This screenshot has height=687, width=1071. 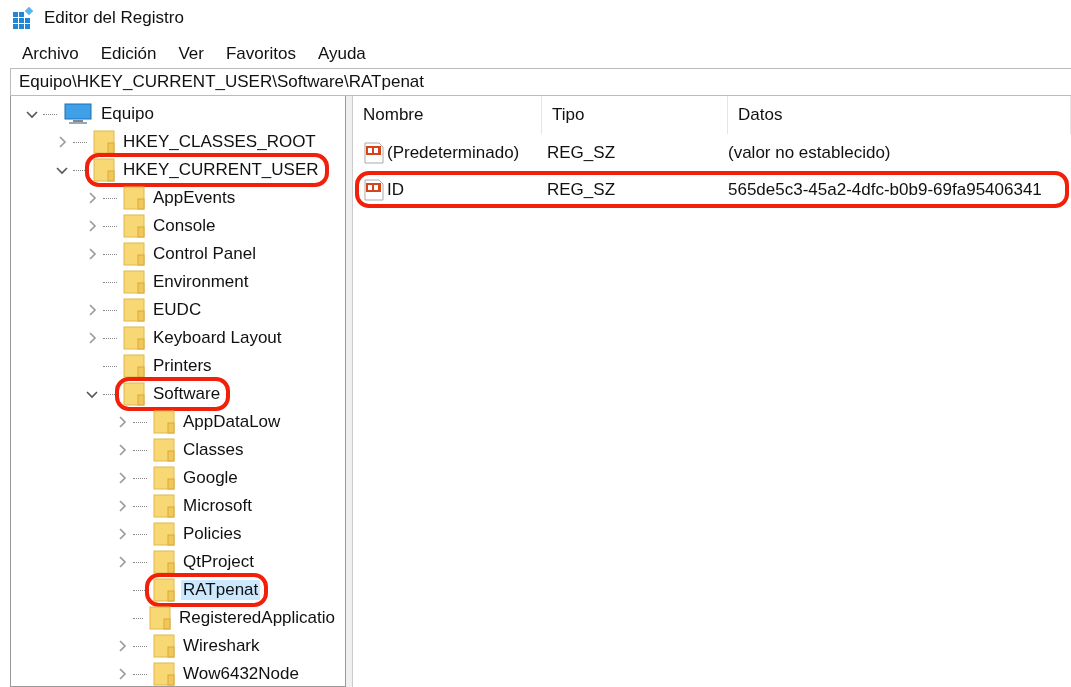 What do you see at coordinates (114, 18) in the screenshot?
I see `window-title: Editor del Registro` at bounding box center [114, 18].